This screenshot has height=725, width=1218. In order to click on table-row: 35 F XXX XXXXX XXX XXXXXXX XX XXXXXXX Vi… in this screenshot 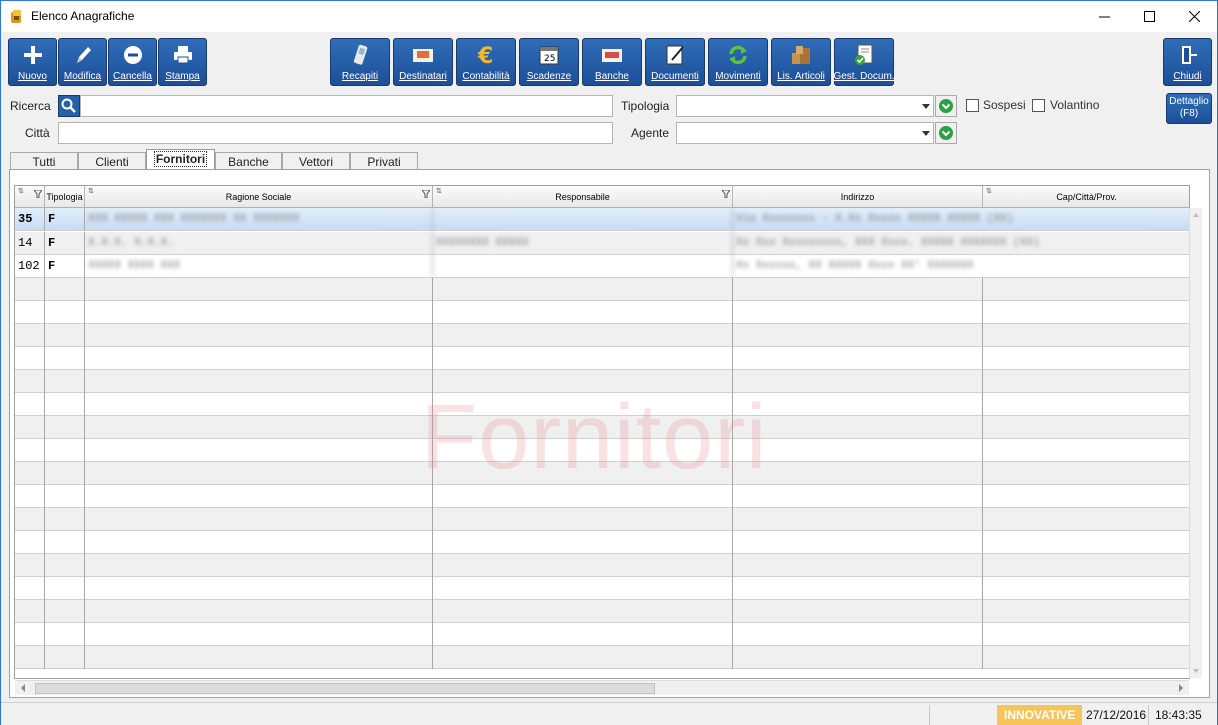, I will do `click(602, 219)`.